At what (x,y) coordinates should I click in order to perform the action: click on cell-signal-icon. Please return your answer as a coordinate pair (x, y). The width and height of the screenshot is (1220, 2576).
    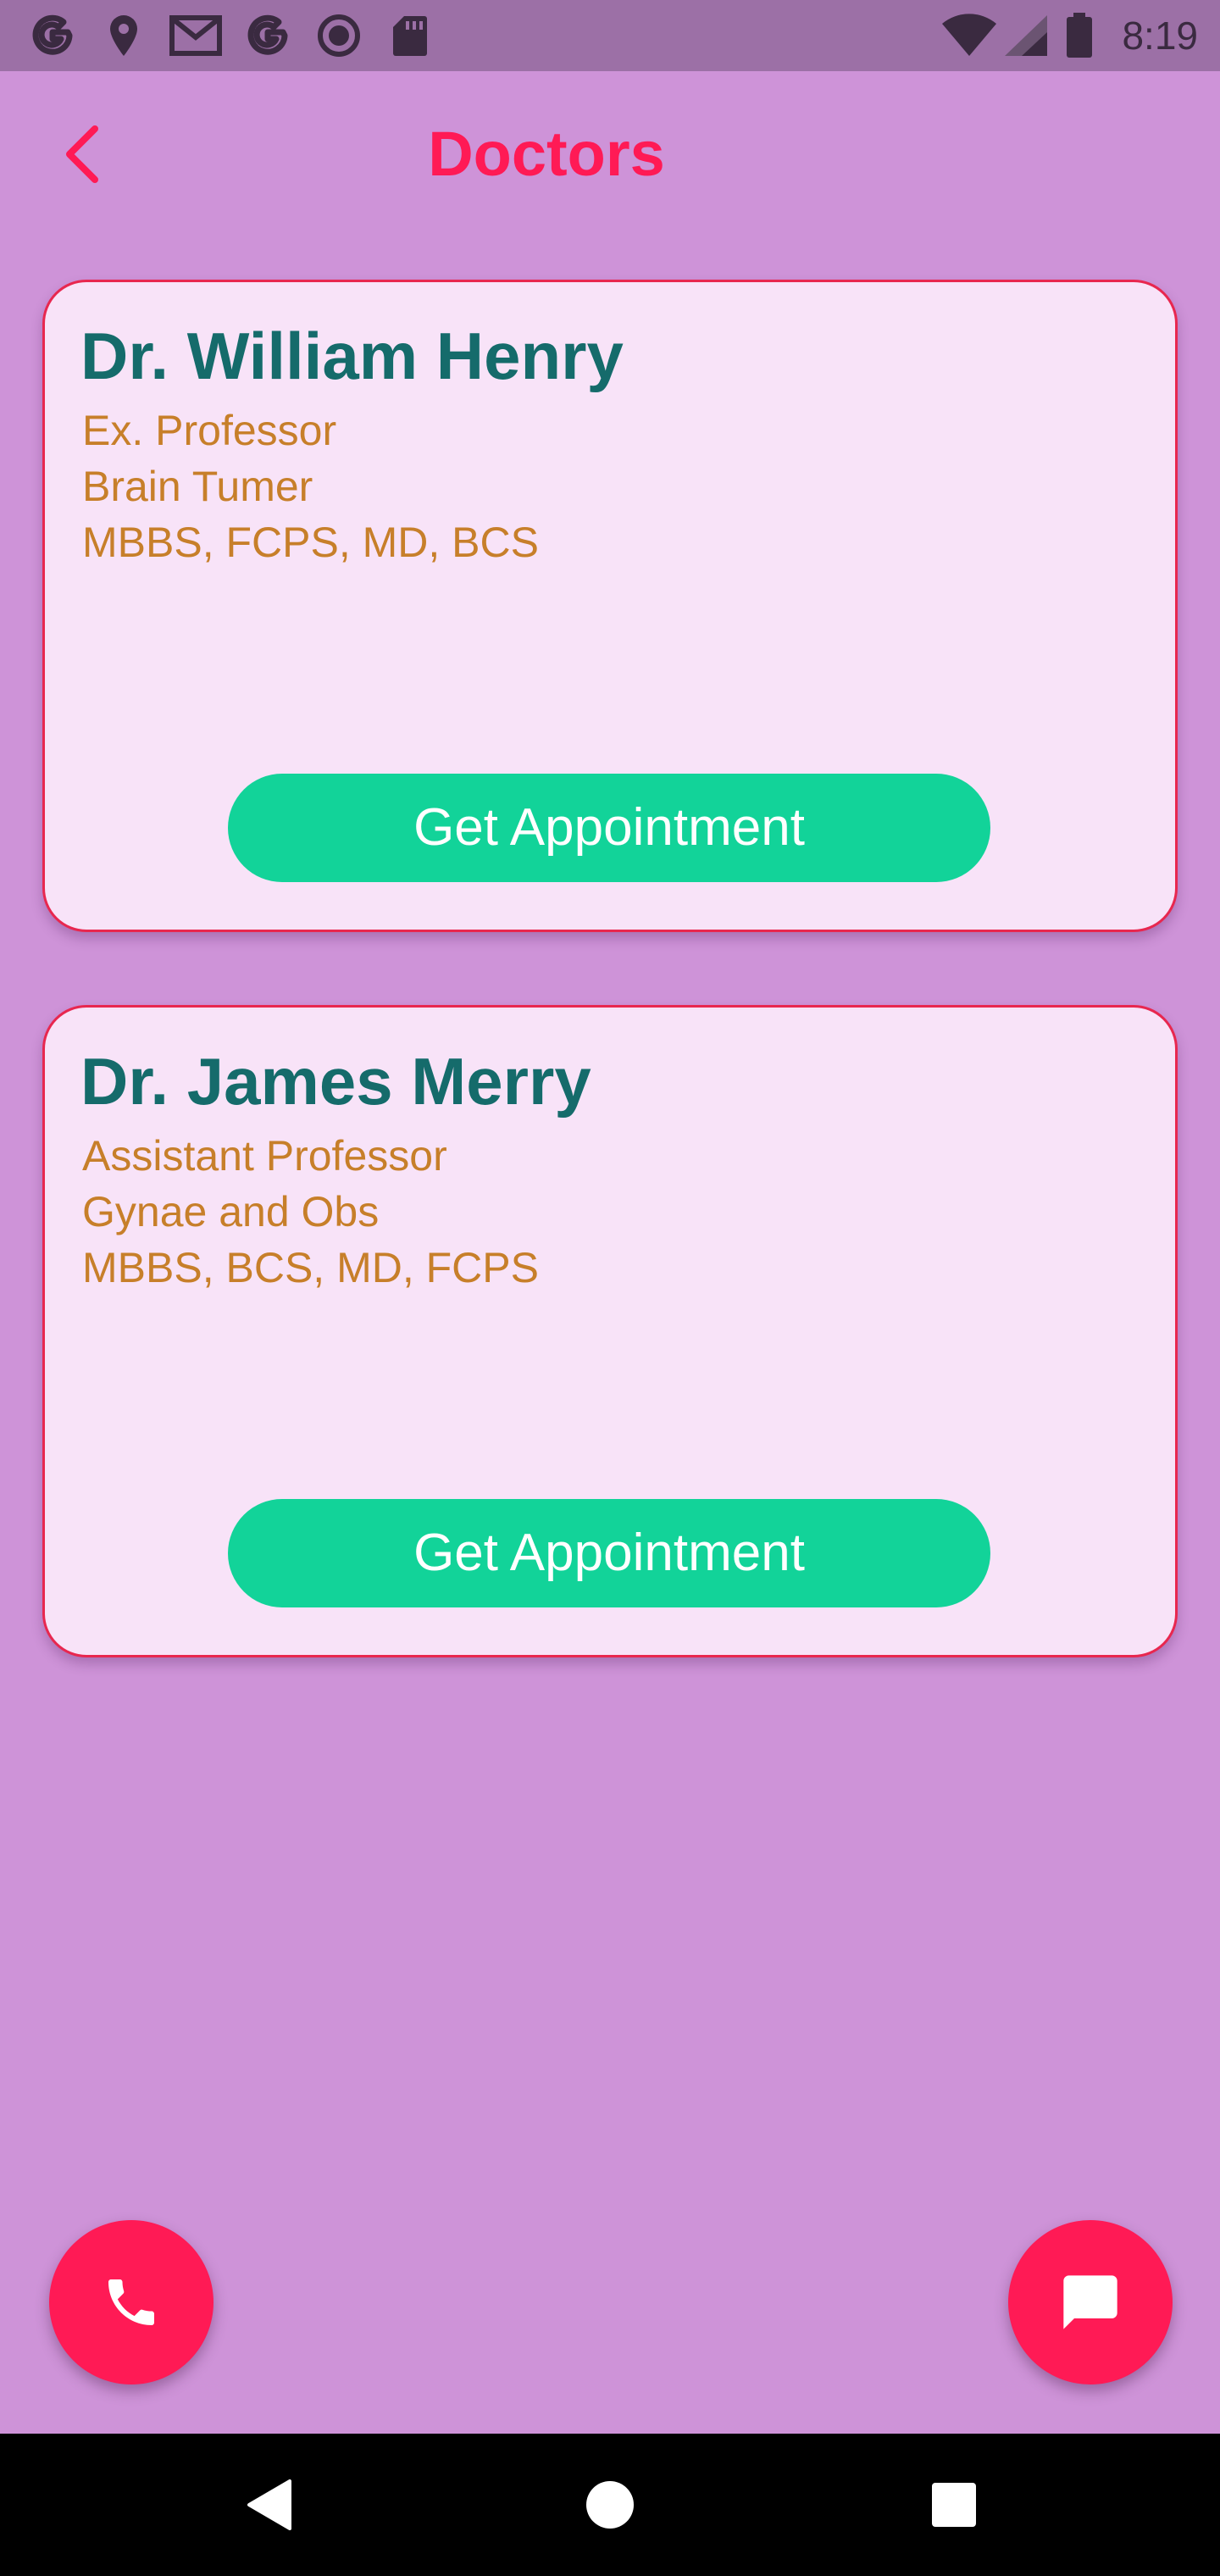
    Looking at the image, I should click on (1026, 35).